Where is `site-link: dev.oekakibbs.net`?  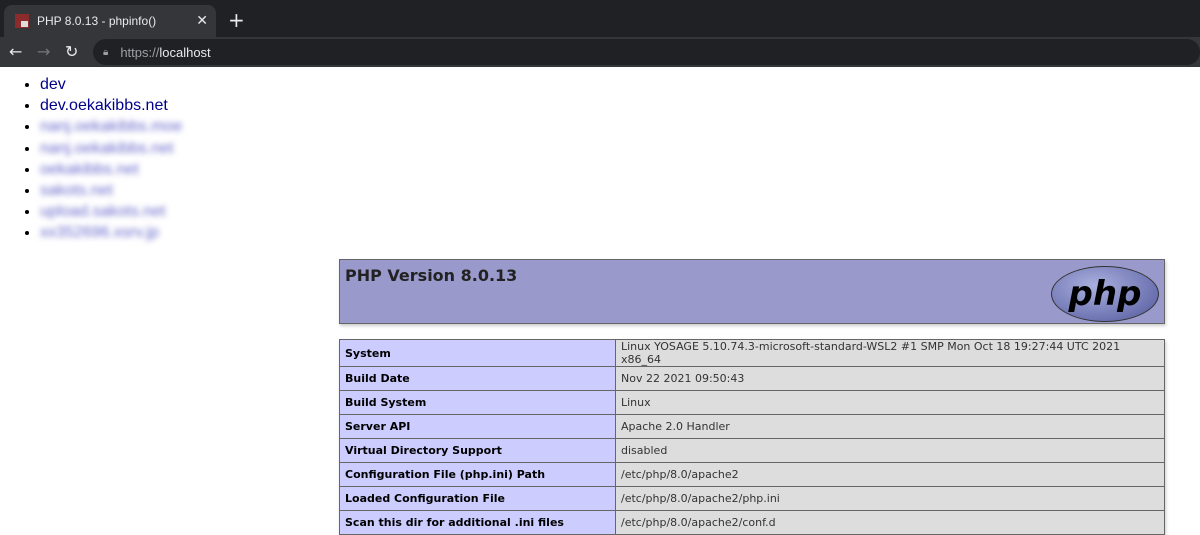 site-link: dev.oekakibbs.net is located at coordinates (104, 105).